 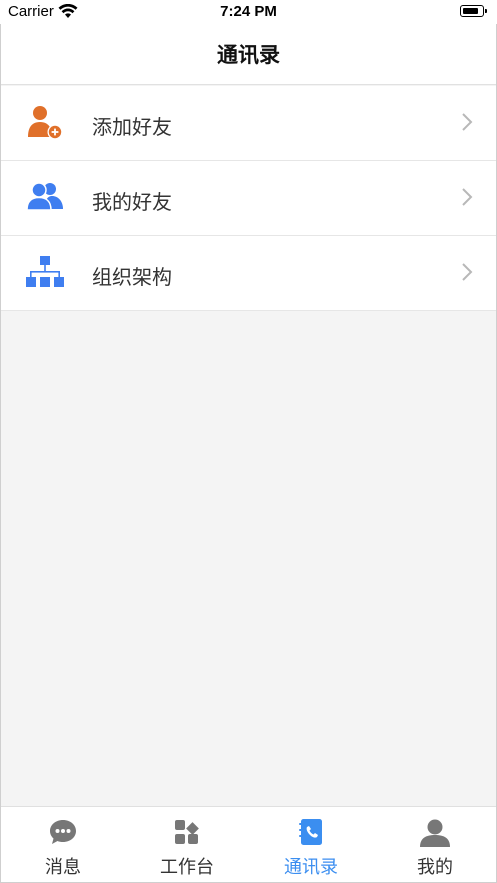 I want to click on message-icon, so click(x=63, y=832).